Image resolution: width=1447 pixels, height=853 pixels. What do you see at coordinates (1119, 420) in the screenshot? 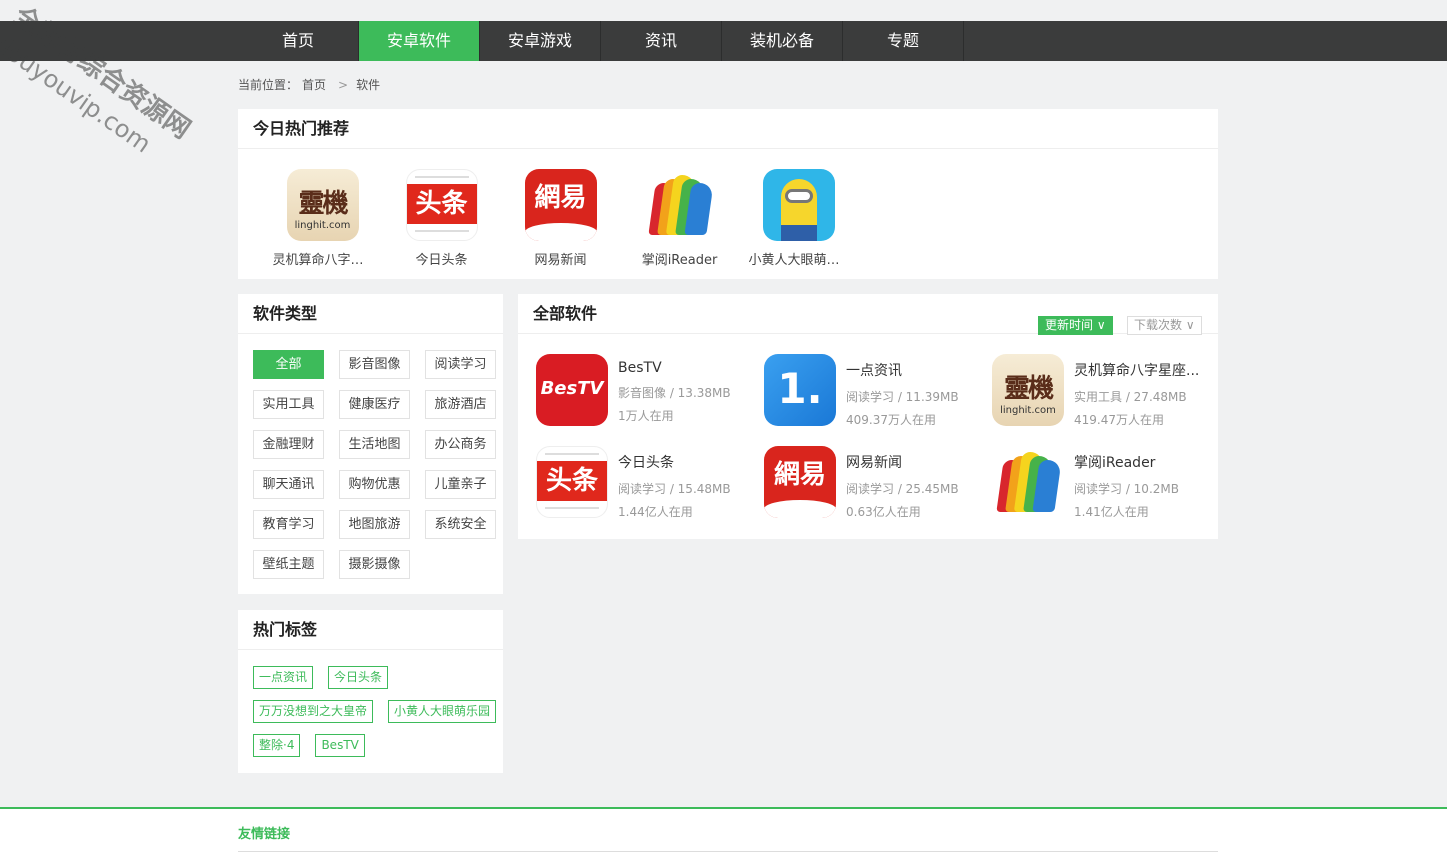
I see `software-users: 419.47万人在用` at bounding box center [1119, 420].